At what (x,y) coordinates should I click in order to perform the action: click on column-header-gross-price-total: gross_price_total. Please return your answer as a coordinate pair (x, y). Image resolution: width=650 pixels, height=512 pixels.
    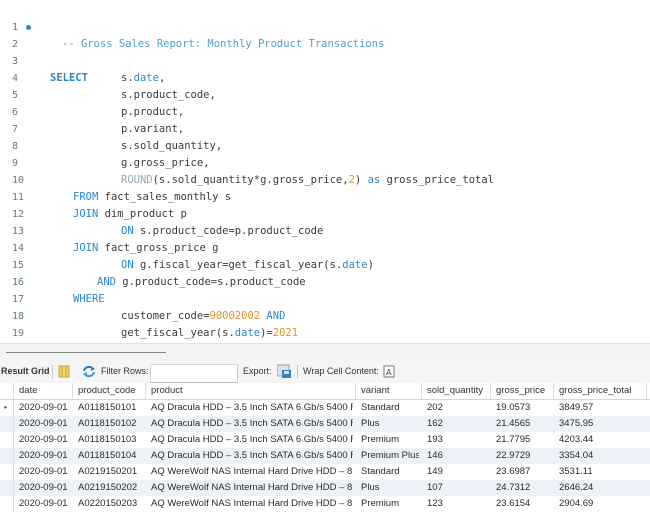
    Looking at the image, I should click on (595, 391).